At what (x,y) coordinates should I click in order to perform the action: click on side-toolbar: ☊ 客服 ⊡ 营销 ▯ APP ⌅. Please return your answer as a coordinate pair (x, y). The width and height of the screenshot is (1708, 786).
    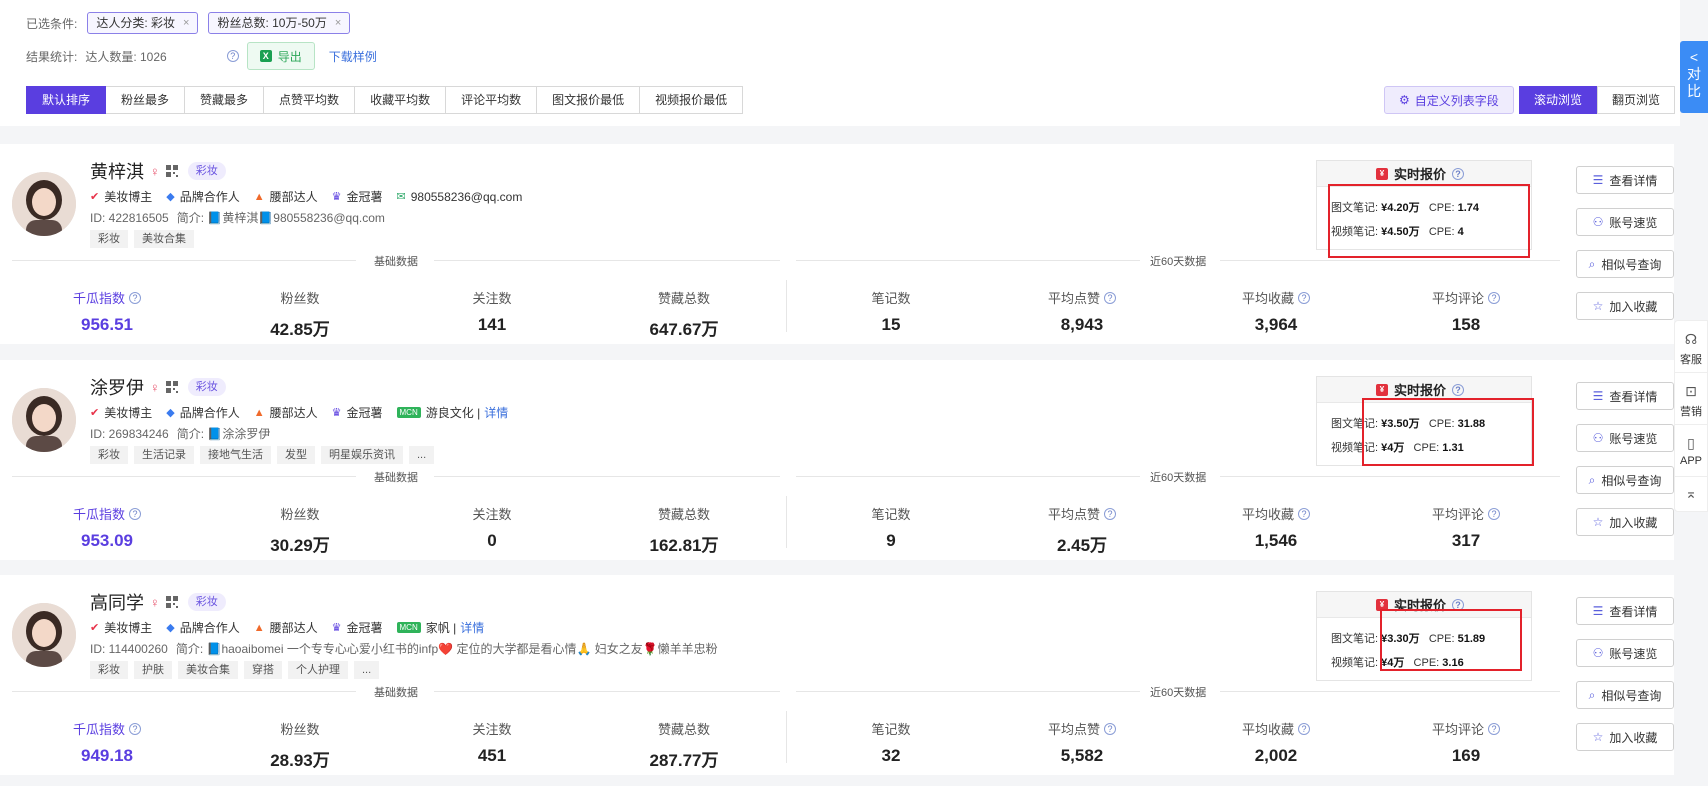
    Looking at the image, I should click on (1691, 416).